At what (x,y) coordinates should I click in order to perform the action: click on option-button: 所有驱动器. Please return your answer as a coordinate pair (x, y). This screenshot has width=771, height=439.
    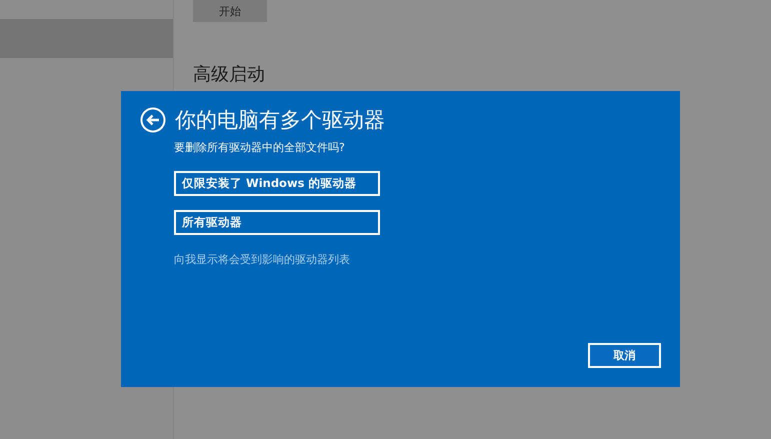
    Looking at the image, I should click on (277, 222).